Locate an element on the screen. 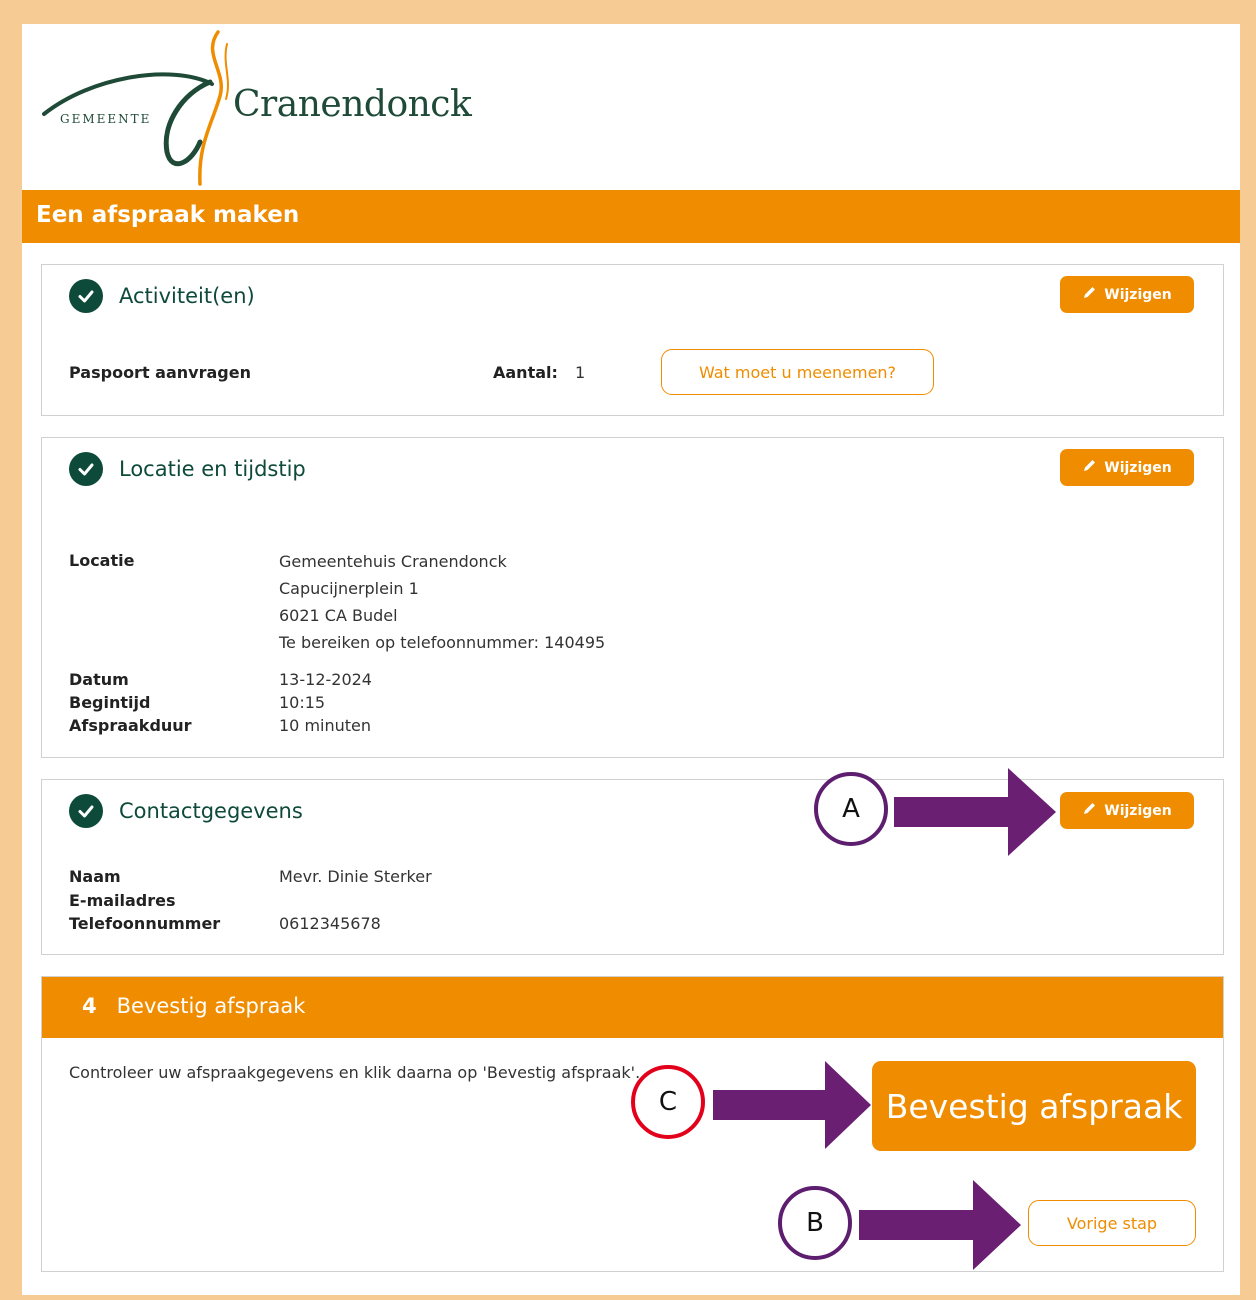  start-time-value: 10:15 is located at coordinates (302, 702).